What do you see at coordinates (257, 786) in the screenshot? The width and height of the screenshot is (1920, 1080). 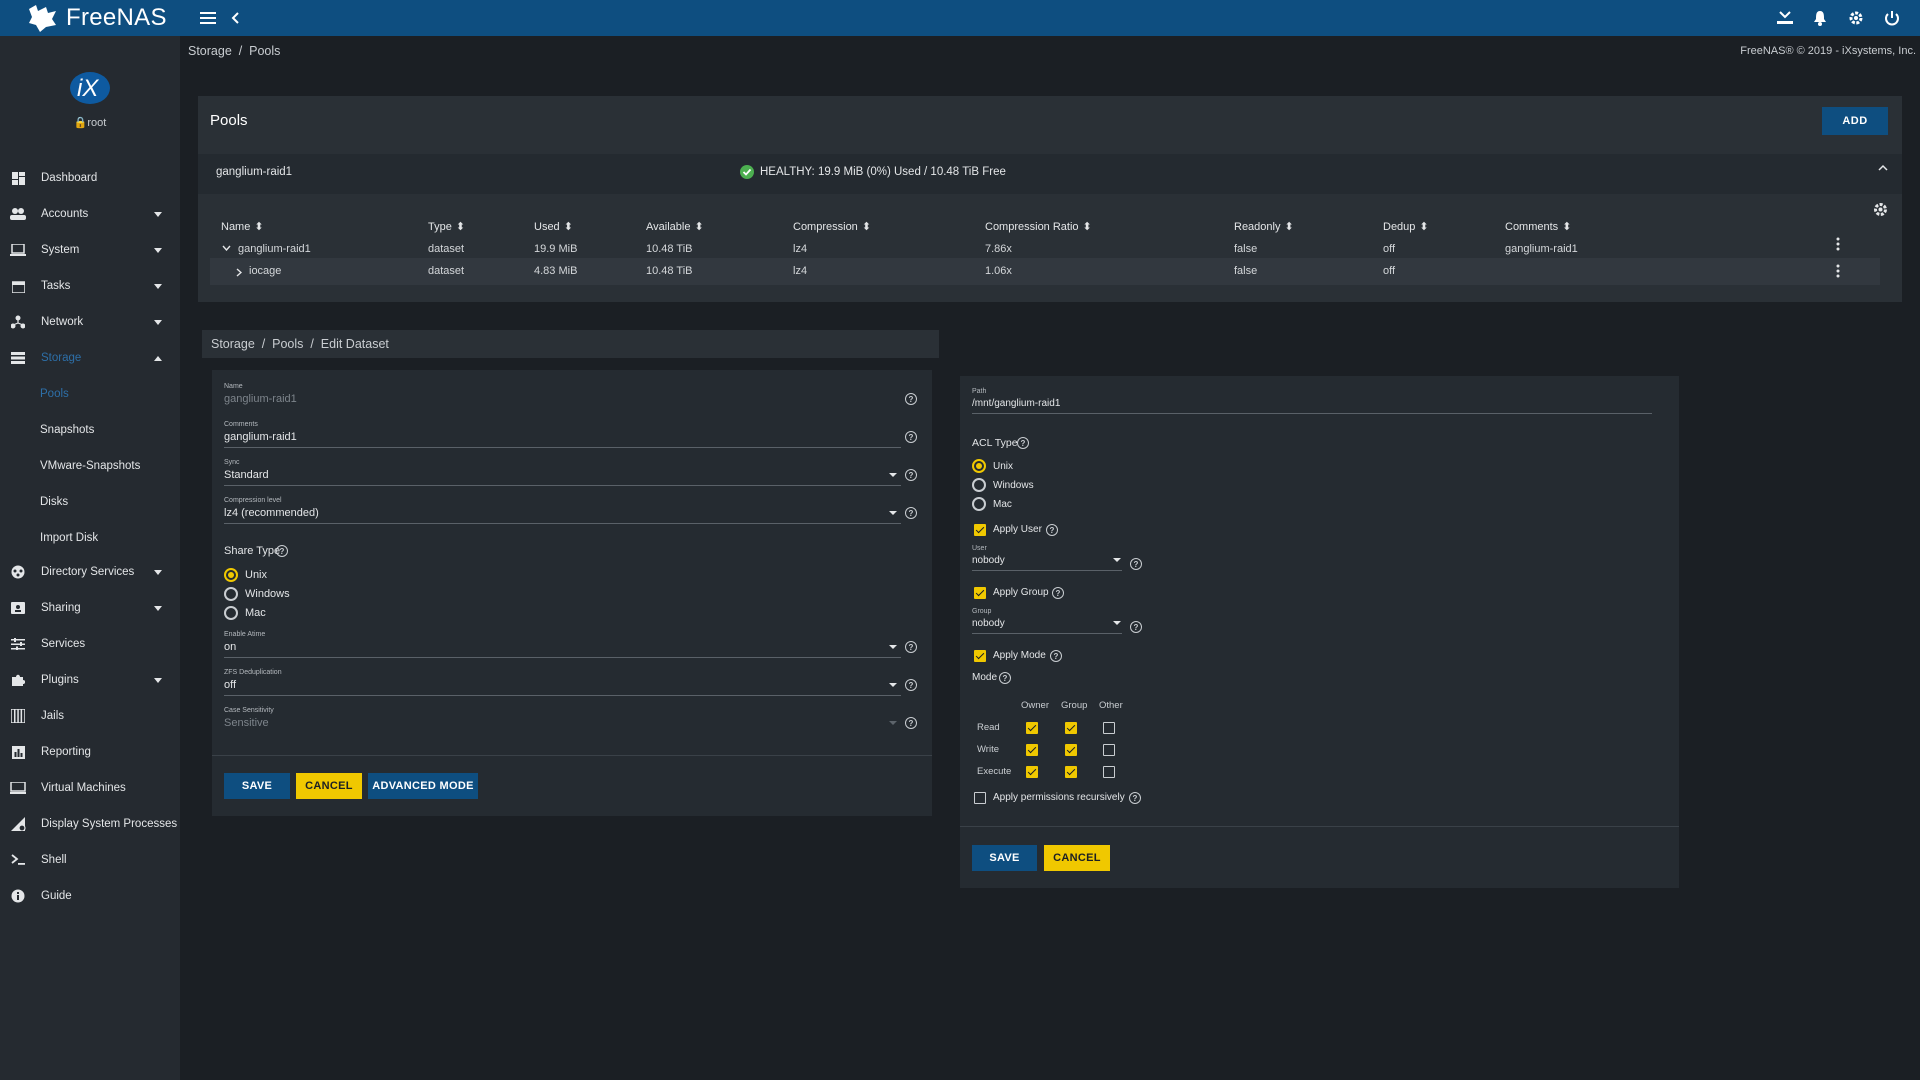 I see `save-button: SAVE` at bounding box center [257, 786].